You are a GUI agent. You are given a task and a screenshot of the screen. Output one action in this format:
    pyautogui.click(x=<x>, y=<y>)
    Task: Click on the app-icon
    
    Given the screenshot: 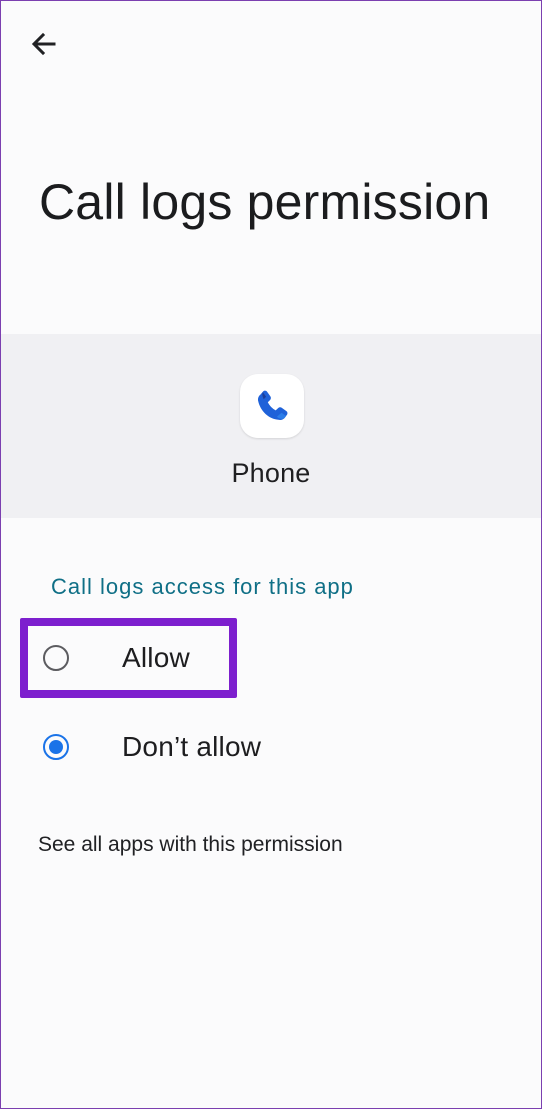 What is the action you would take?
    pyautogui.click(x=272, y=406)
    